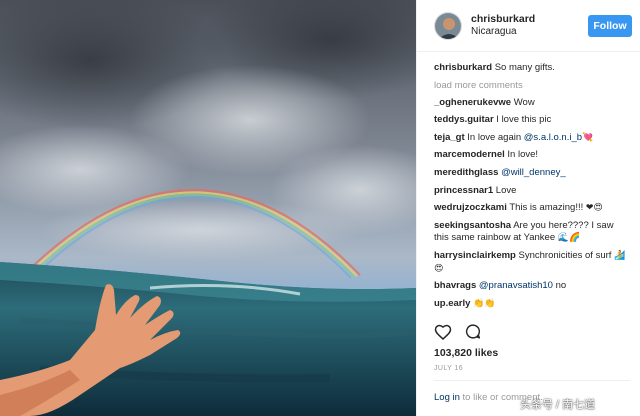 Image resolution: width=640 pixels, height=416 pixels. What do you see at coordinates (532, 191) in the screenshot?
I see `comment-row: princessnar1 Love` at bounding box center [532, 191].